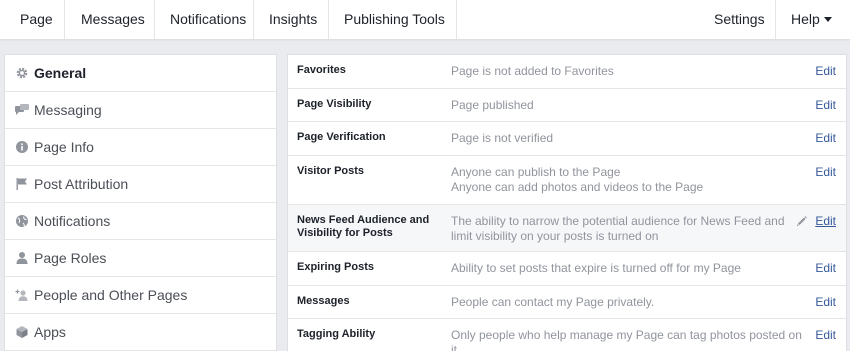 The width and height of the screenshot is (850, 351). What do you see at coordinates (825, 172) in the screenshot?
I see `edit-visitor-posts-link: Edit` at bounding box center [825, 172].